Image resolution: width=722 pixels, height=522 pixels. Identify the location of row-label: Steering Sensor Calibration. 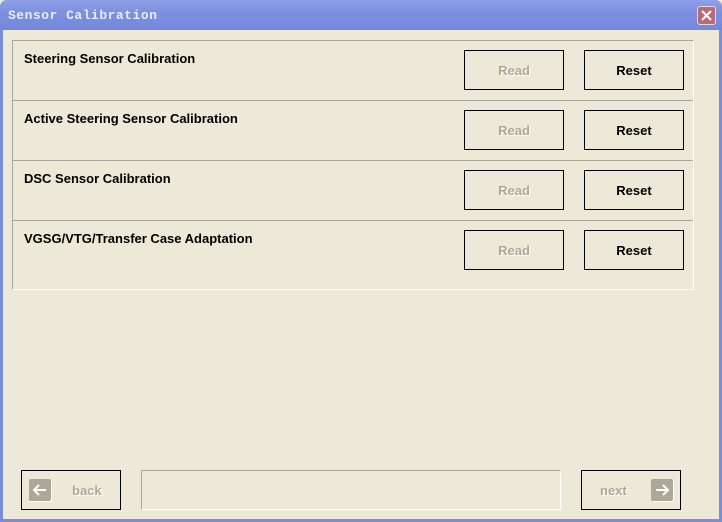
(110, 58).